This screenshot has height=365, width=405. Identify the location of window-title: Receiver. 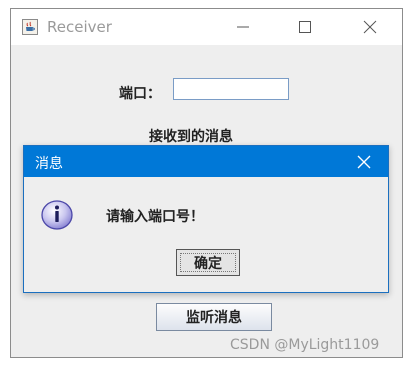
(79, 27).